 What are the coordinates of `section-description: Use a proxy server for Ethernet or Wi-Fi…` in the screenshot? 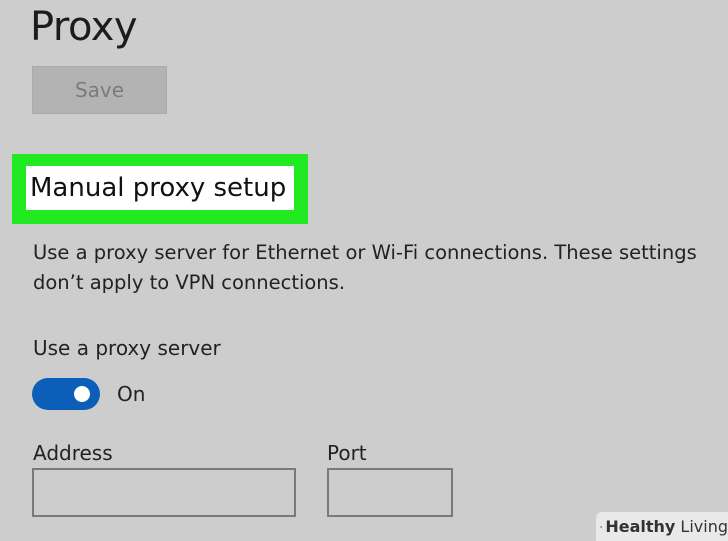 It's located at (365, 267).